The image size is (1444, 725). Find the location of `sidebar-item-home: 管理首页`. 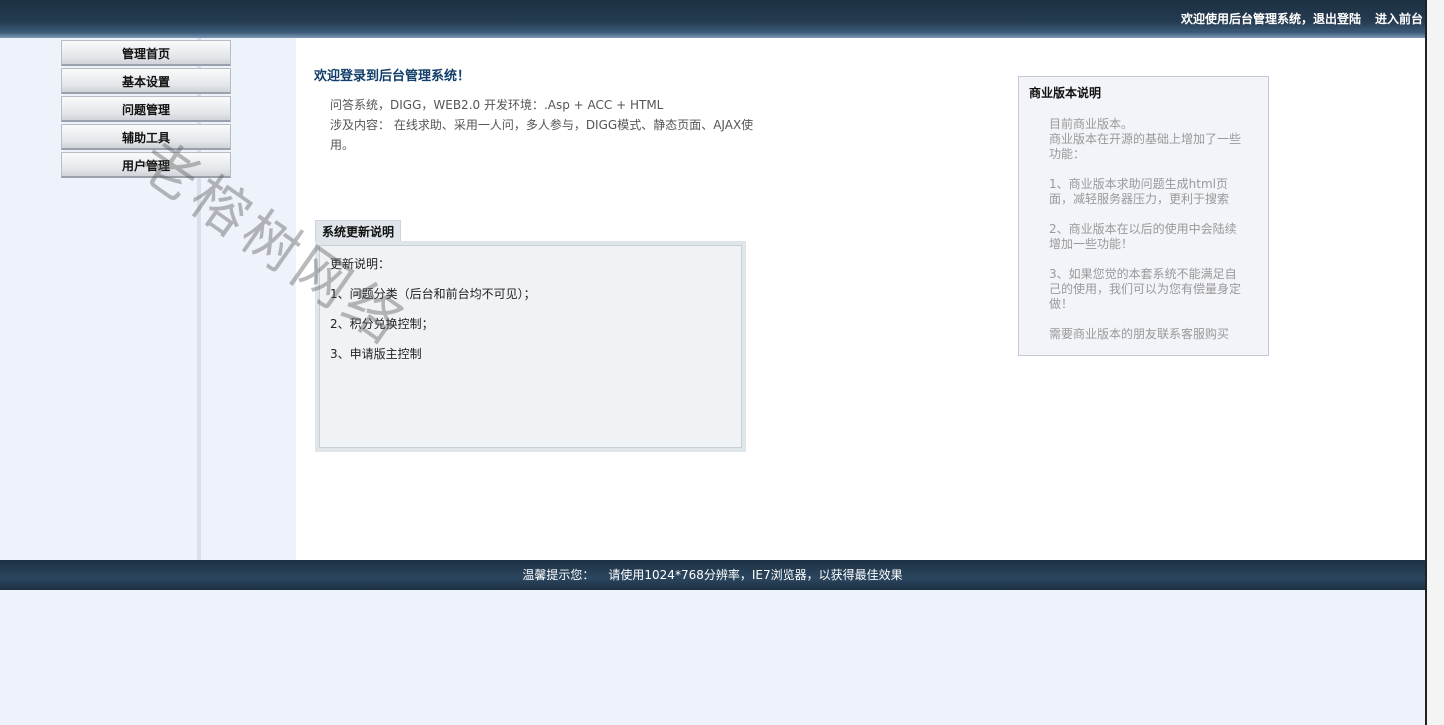

sidebar-item-home: 管理首页 is located at coordinates (146, 53).